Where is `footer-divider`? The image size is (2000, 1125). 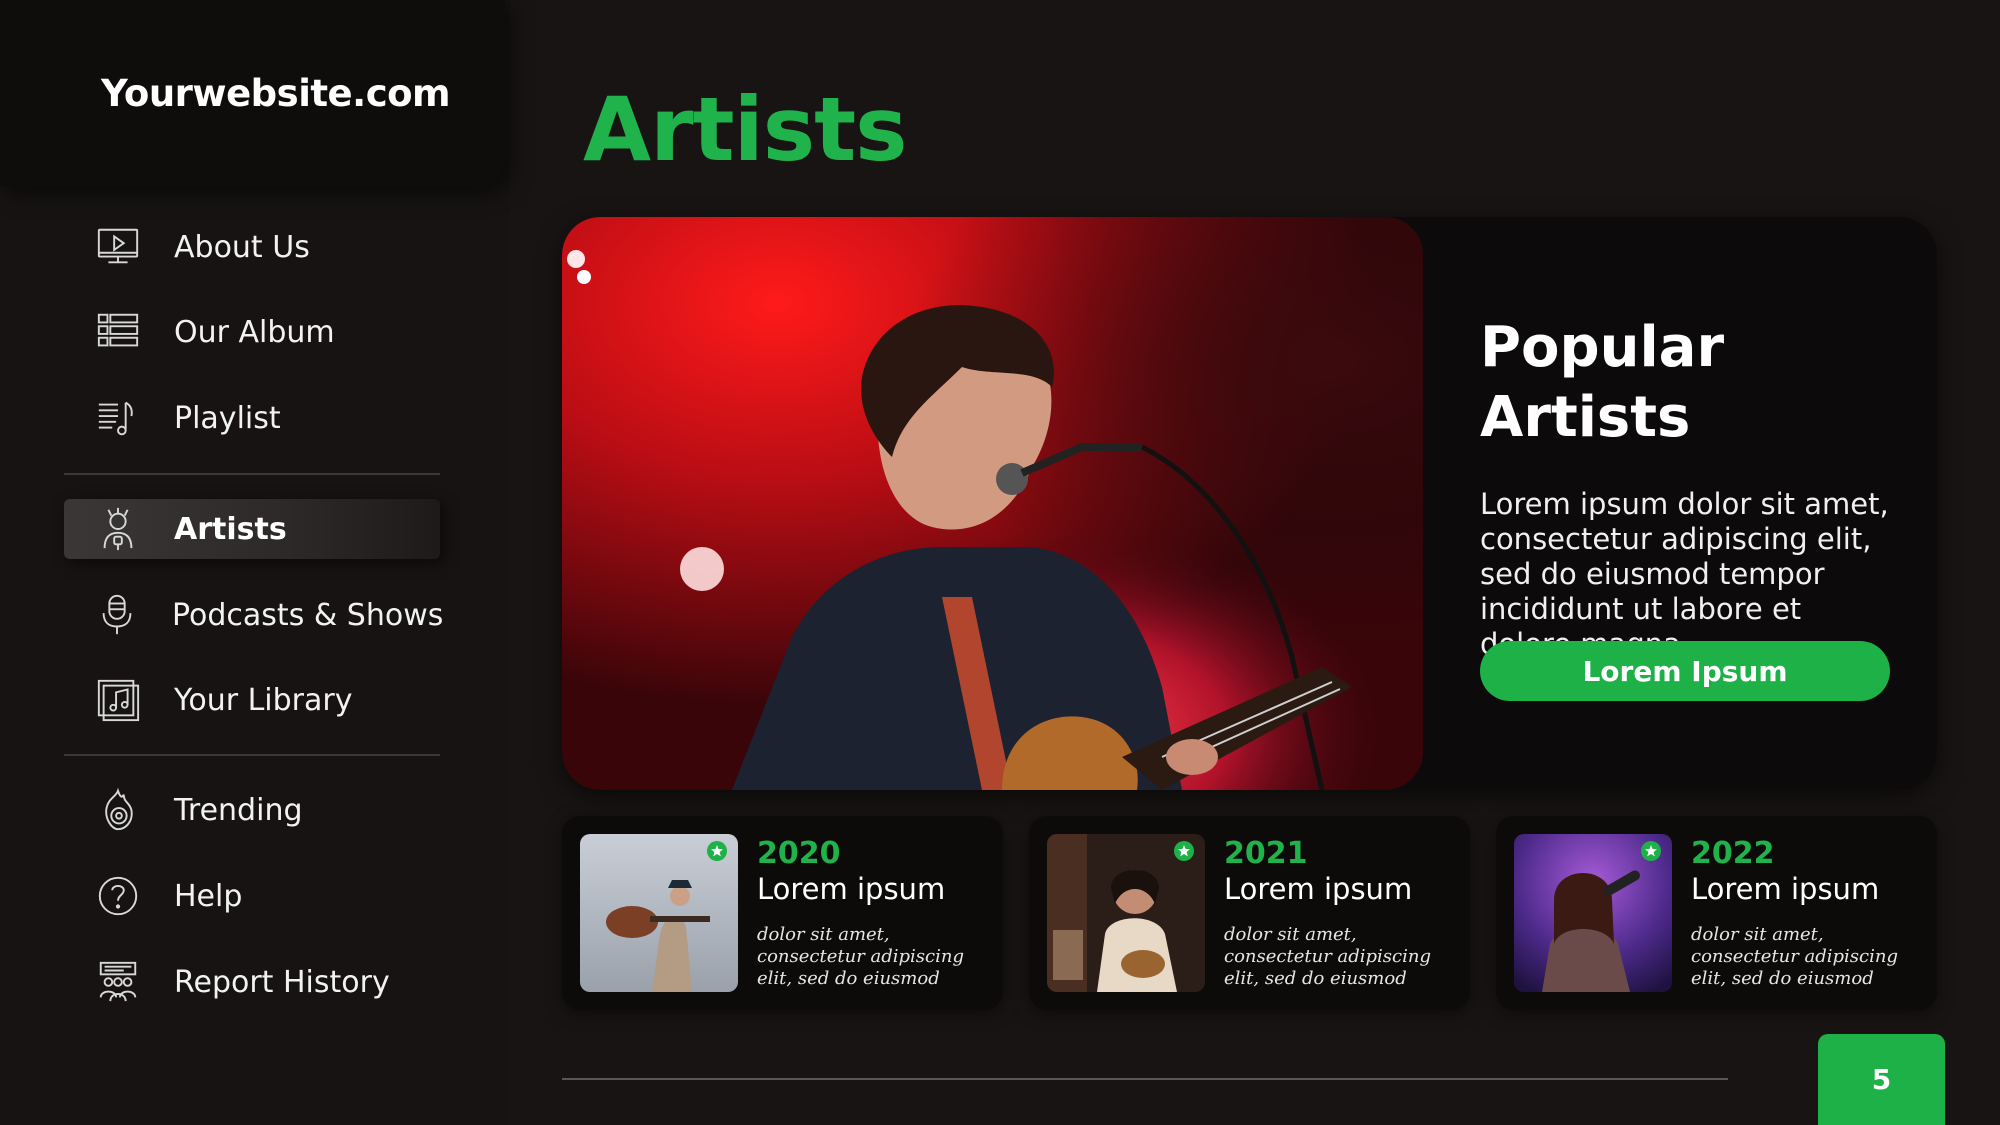
footer-divider is located at coordinates (1145, 1079).